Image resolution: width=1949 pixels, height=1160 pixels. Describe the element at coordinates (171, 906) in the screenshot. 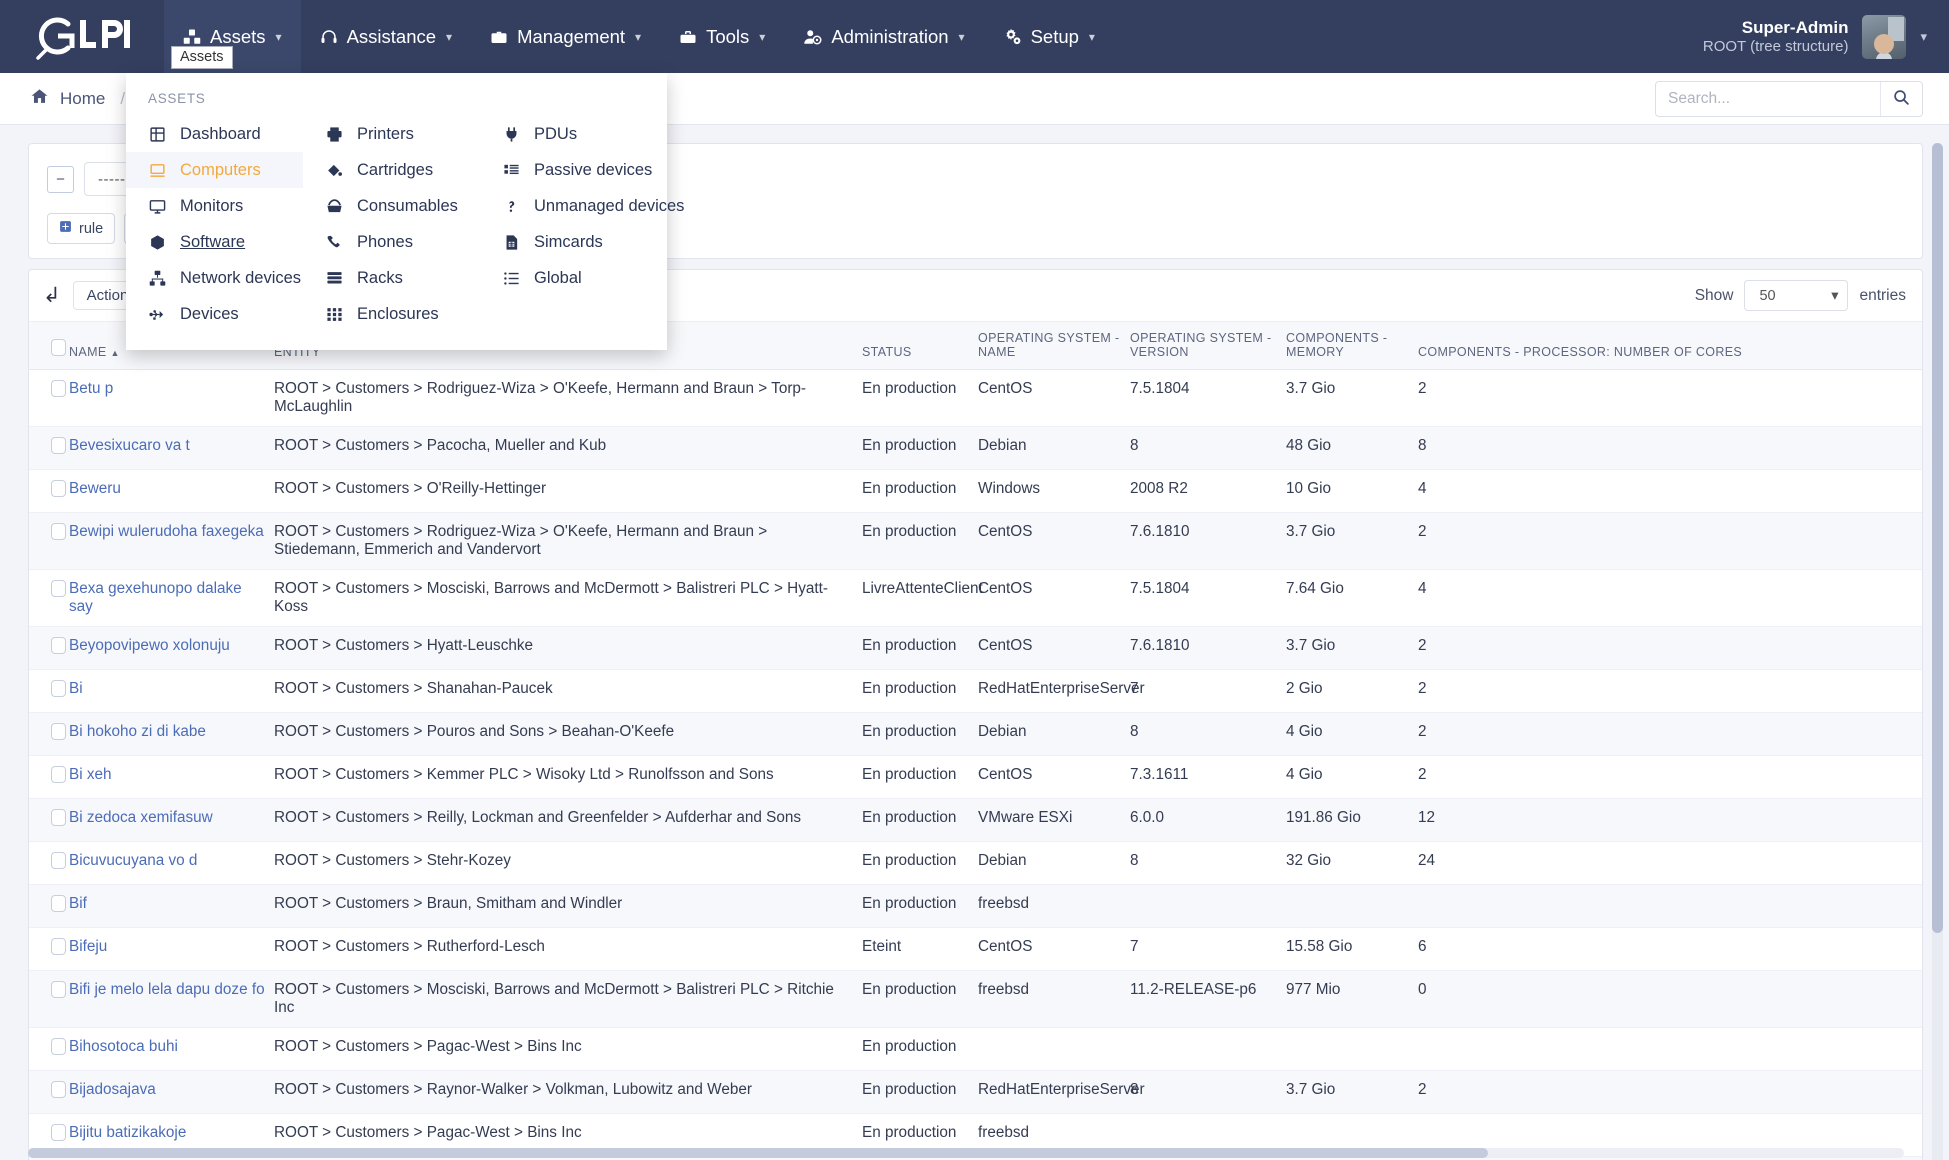

I see `cell-name: Bif` at that location.